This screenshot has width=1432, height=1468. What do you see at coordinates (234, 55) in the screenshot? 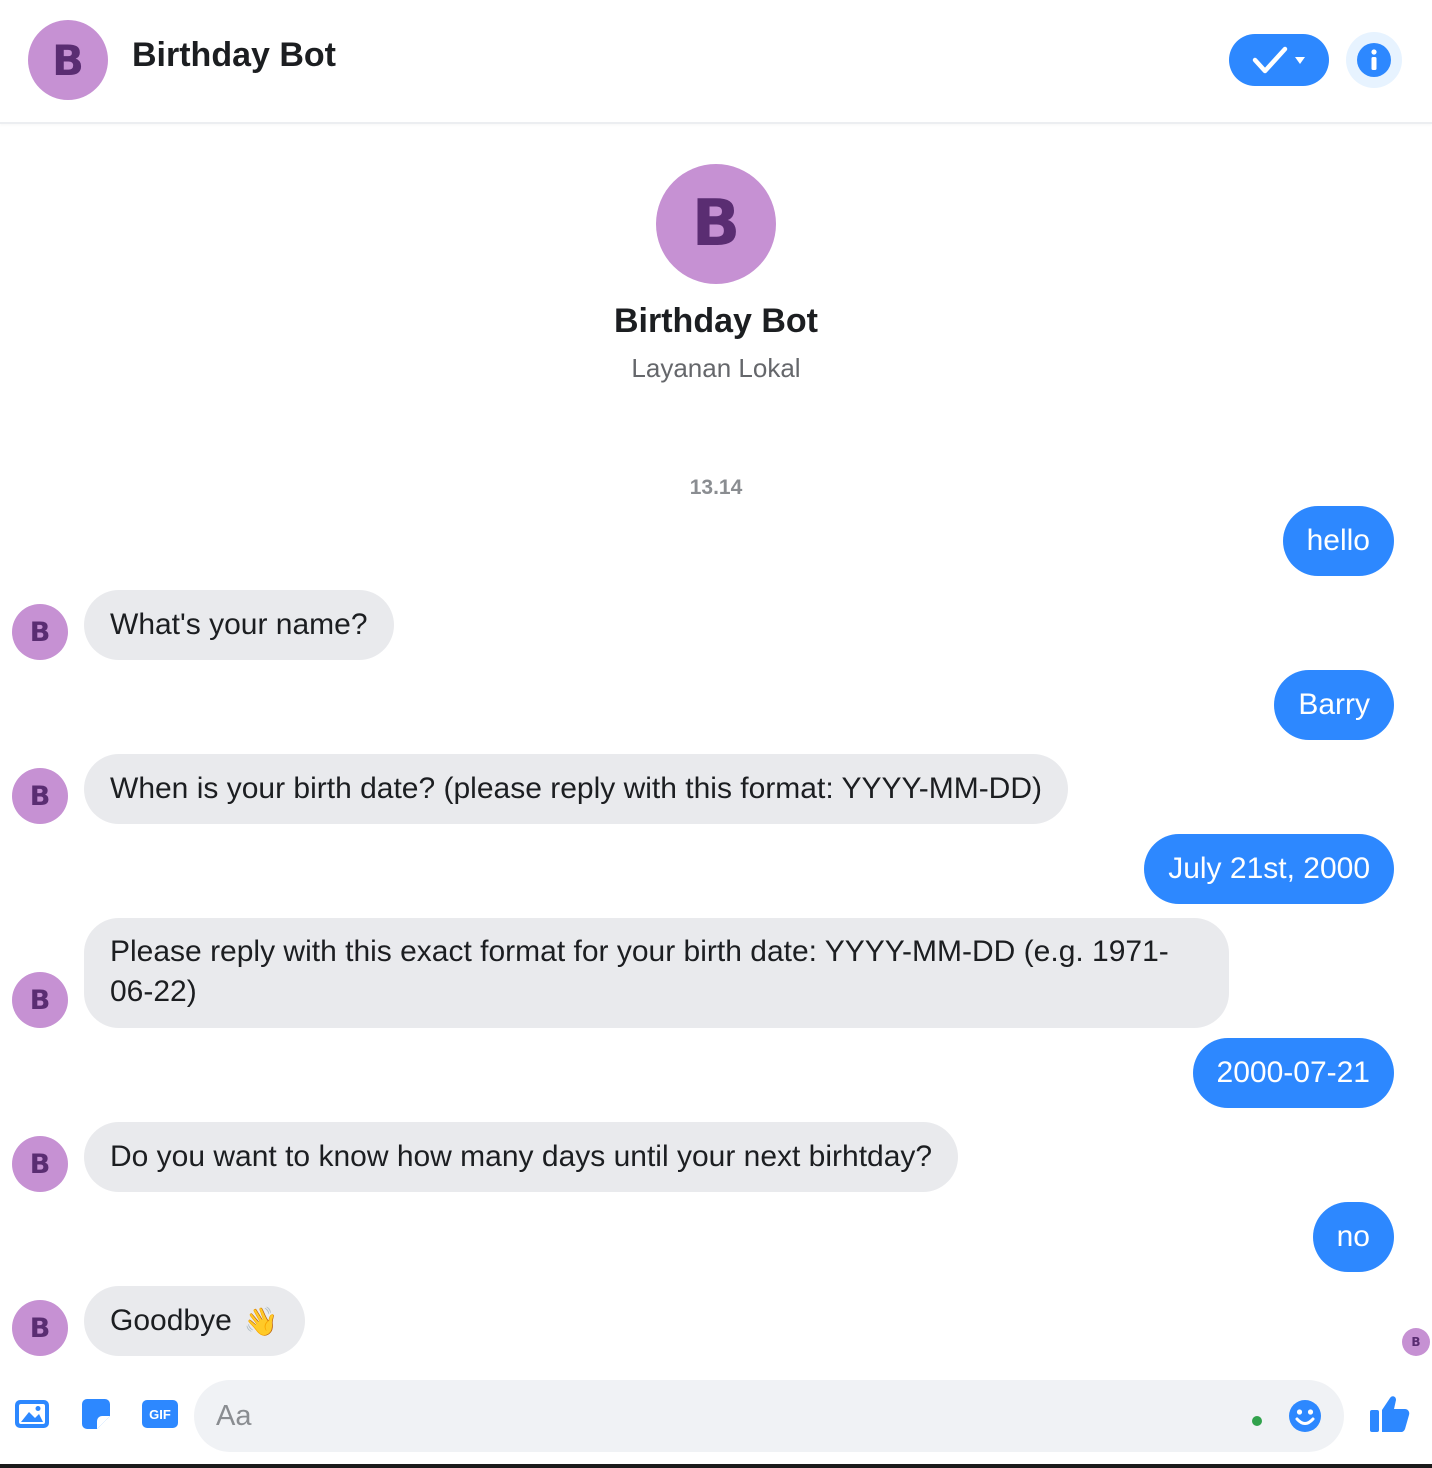
I see `conversation-title: Birthday Bot` at bounding box center [234, 55].